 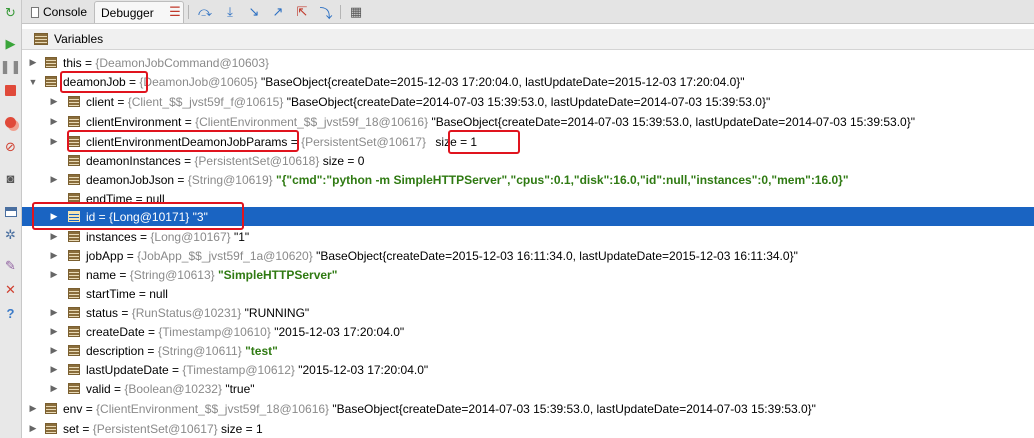 What do you see at coordinates (528, 428) in the screenshot?
I see `tree-node-set: ▶ set = {PersistentSet@10617} size = 1` at bounding box center [528, 428].